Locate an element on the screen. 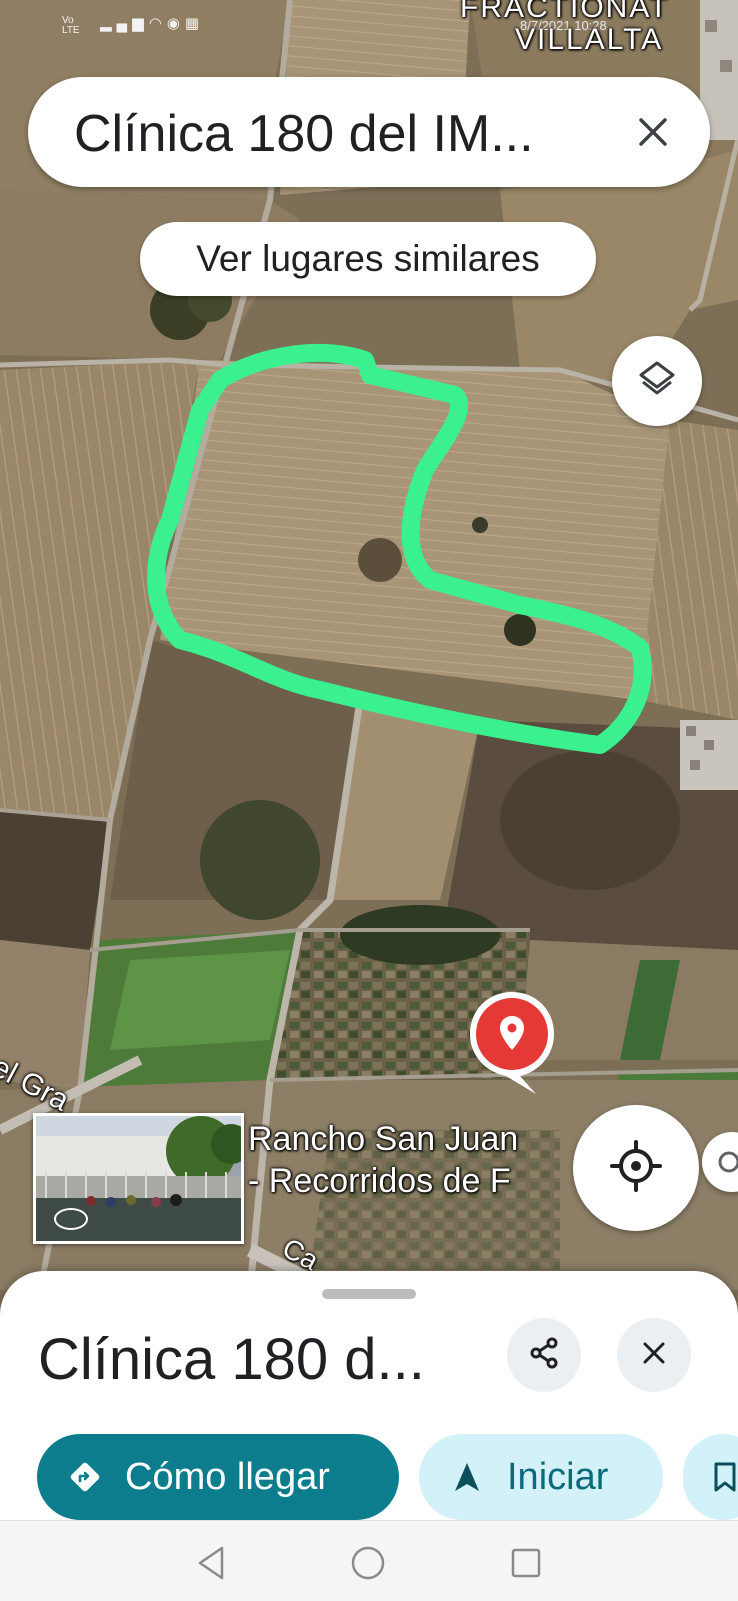 The width and height of the screenshot is (738, 1601). system-navigation-bar is located at coordinates (369, 1560).